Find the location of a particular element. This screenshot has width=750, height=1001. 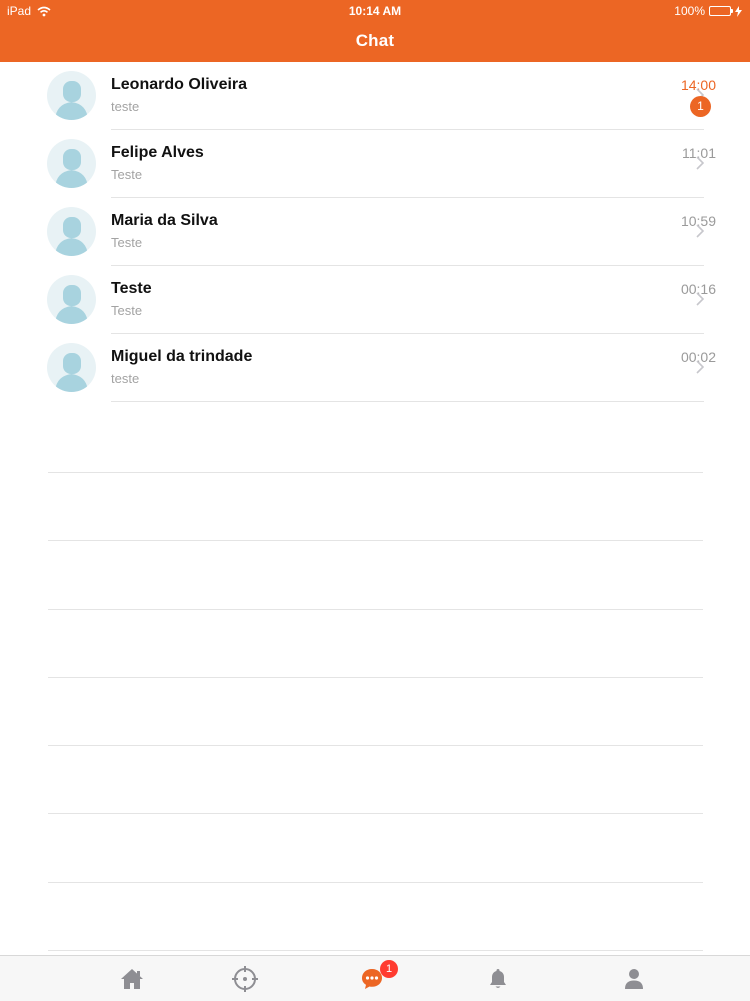

chat-name: Teste is located at coordinates (131, 288).